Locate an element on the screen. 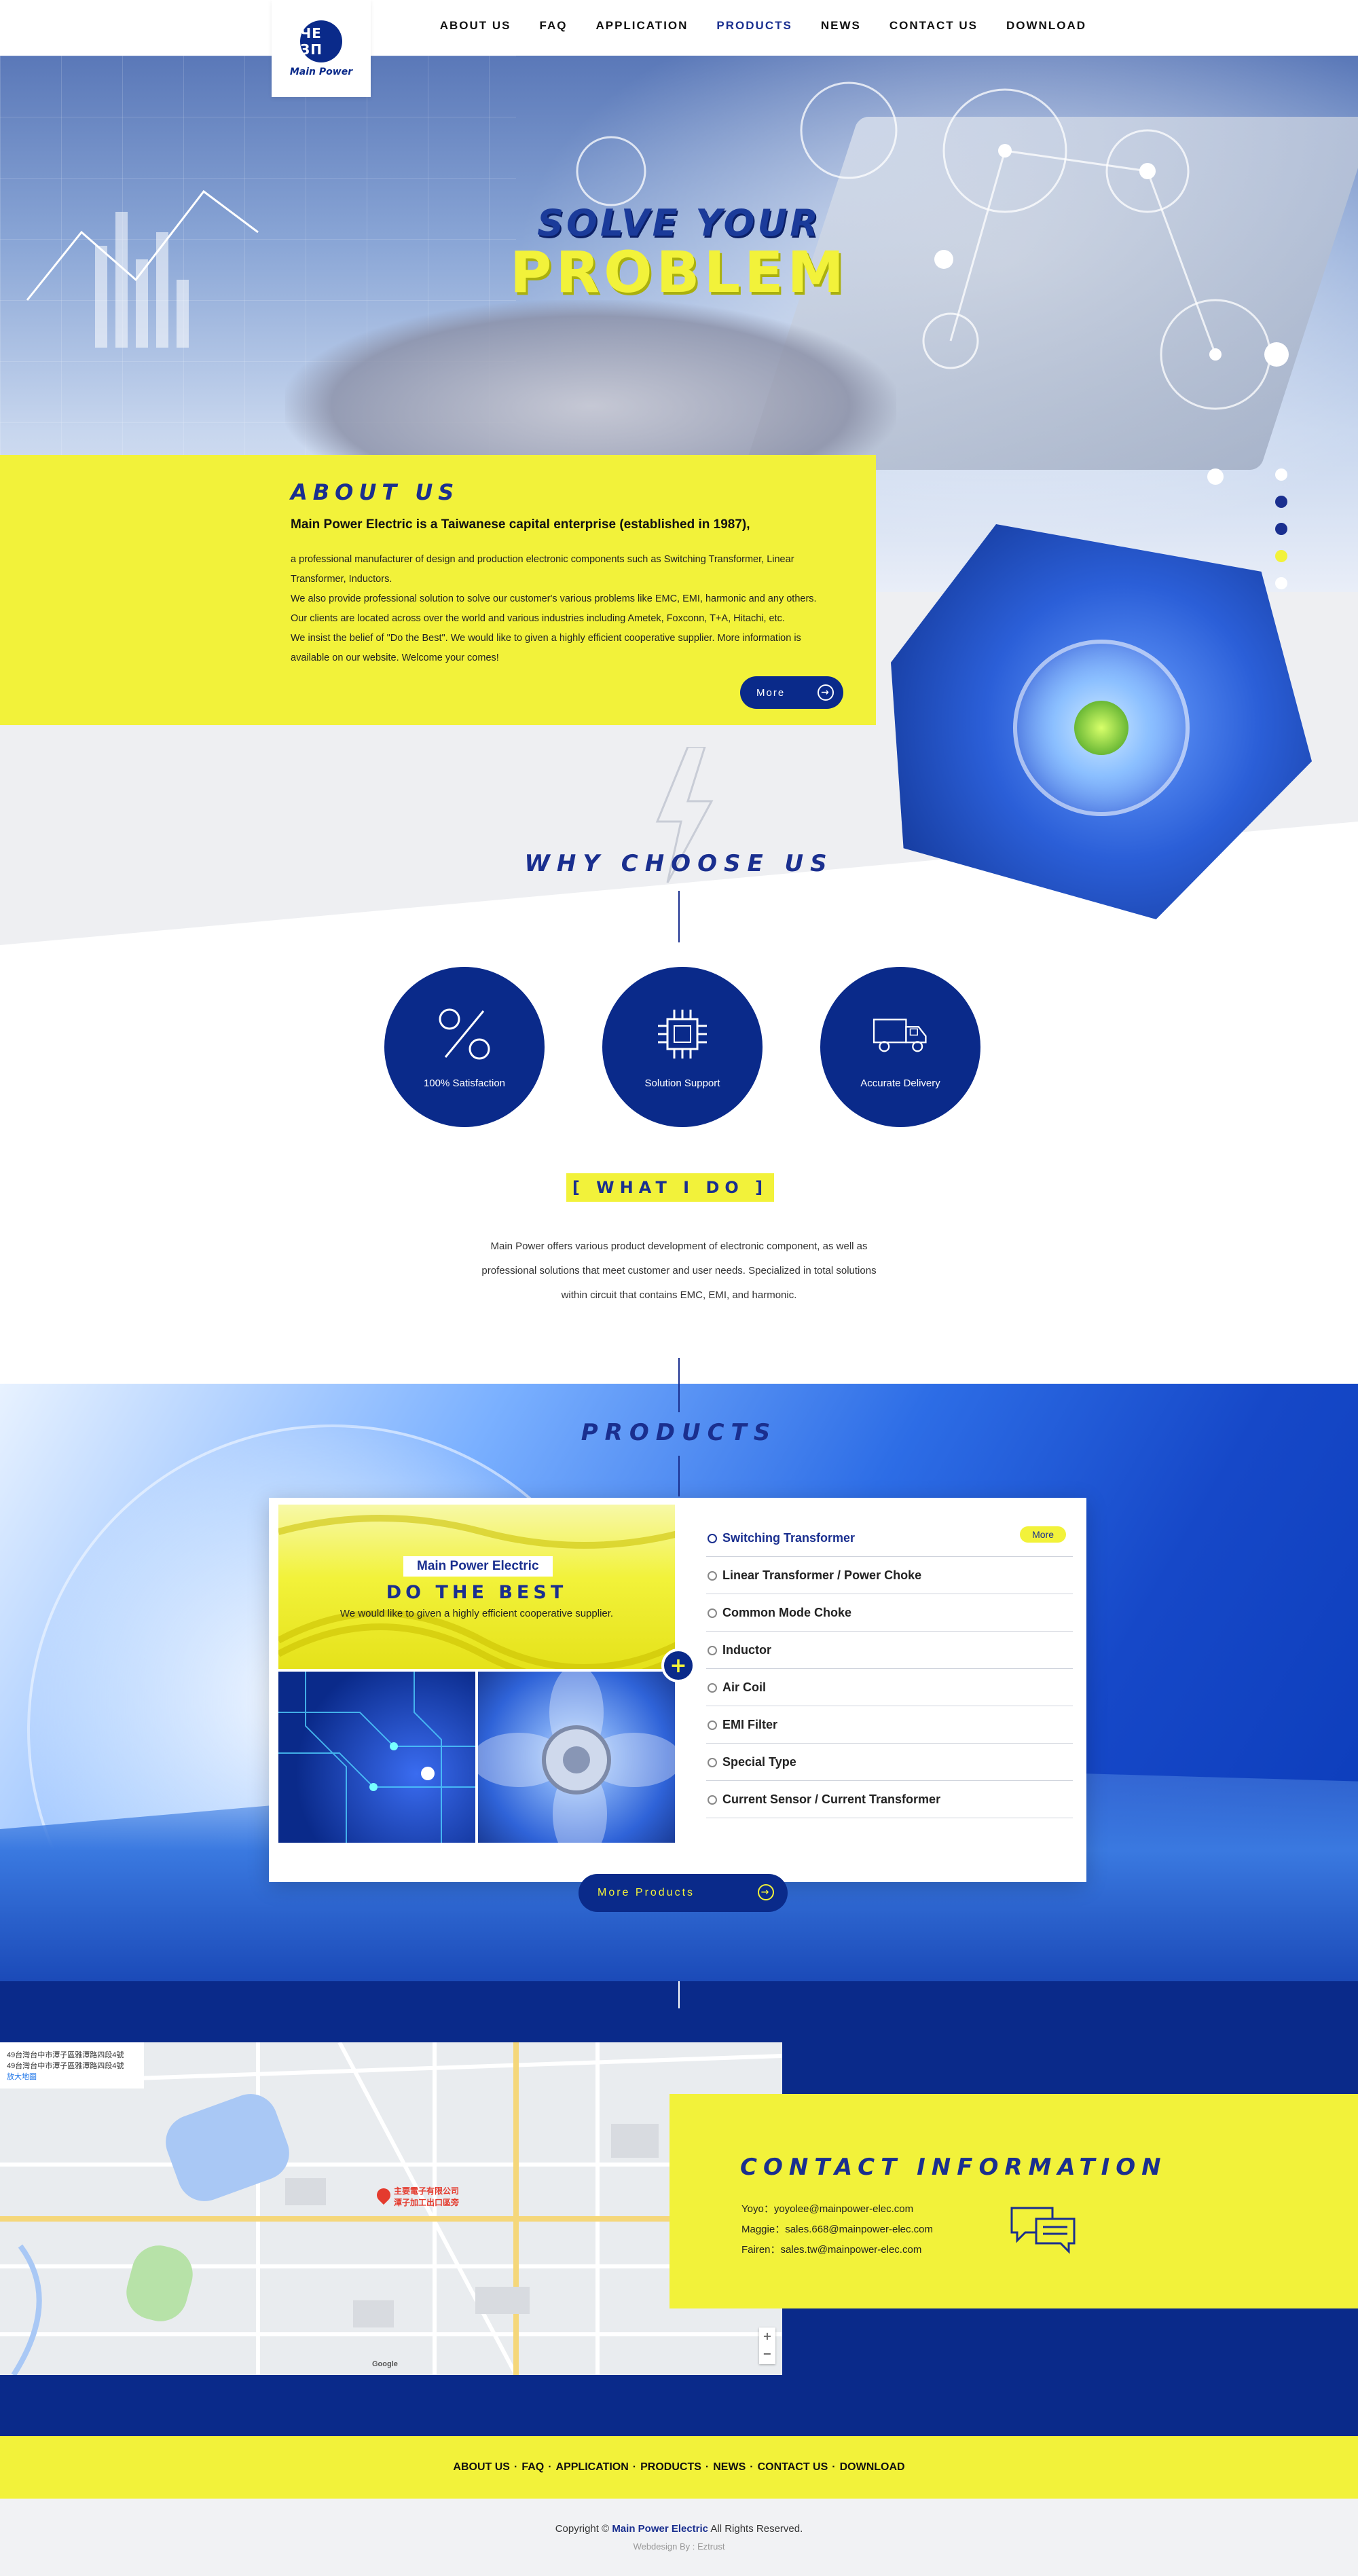 This screenshot has height=2576, width=1358. map-info-card: 49台灣台中市潭子區雅潭路四段4號 49台灣台中市潭子區雅潭路四段4號 放大地圖 is located at coordinates (72, 2065).